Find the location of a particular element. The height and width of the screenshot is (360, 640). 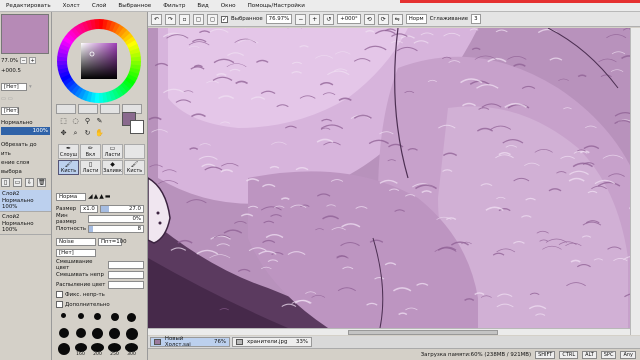

blend-mode-select: Норма is located at coordinates (71, 196).